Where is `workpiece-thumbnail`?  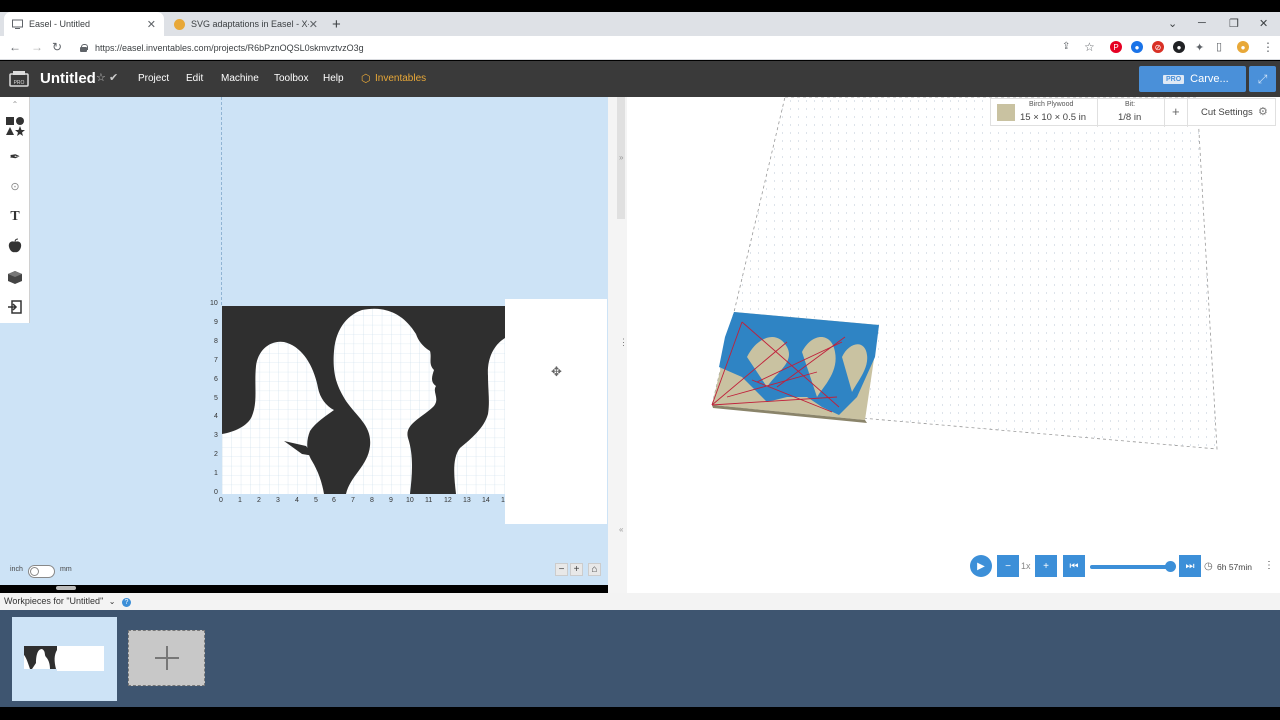
workpiece-thumbnail is located at coordinates (64, 659).